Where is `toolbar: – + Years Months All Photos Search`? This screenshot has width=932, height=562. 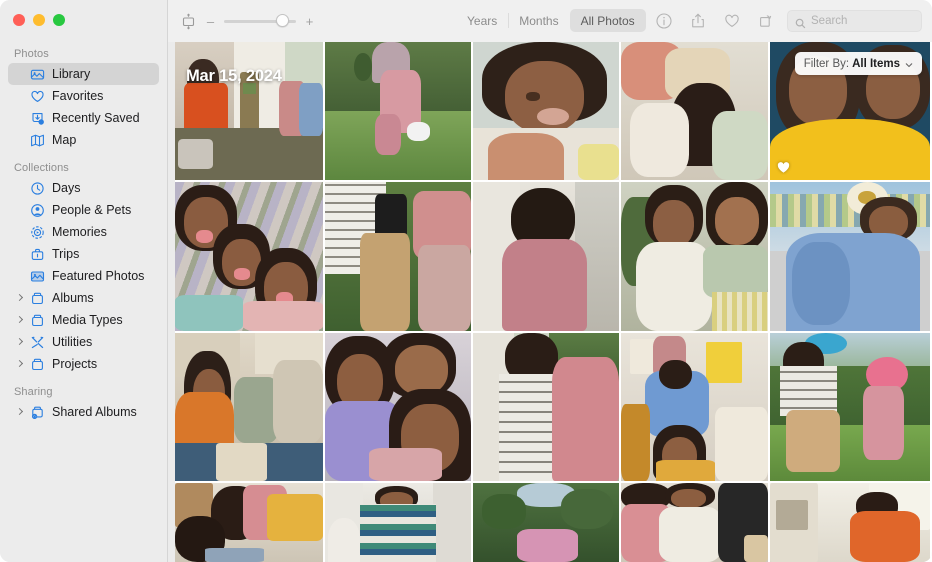
toolbar: – + Years Months All Photos Search is located at coordinates (550, 21).